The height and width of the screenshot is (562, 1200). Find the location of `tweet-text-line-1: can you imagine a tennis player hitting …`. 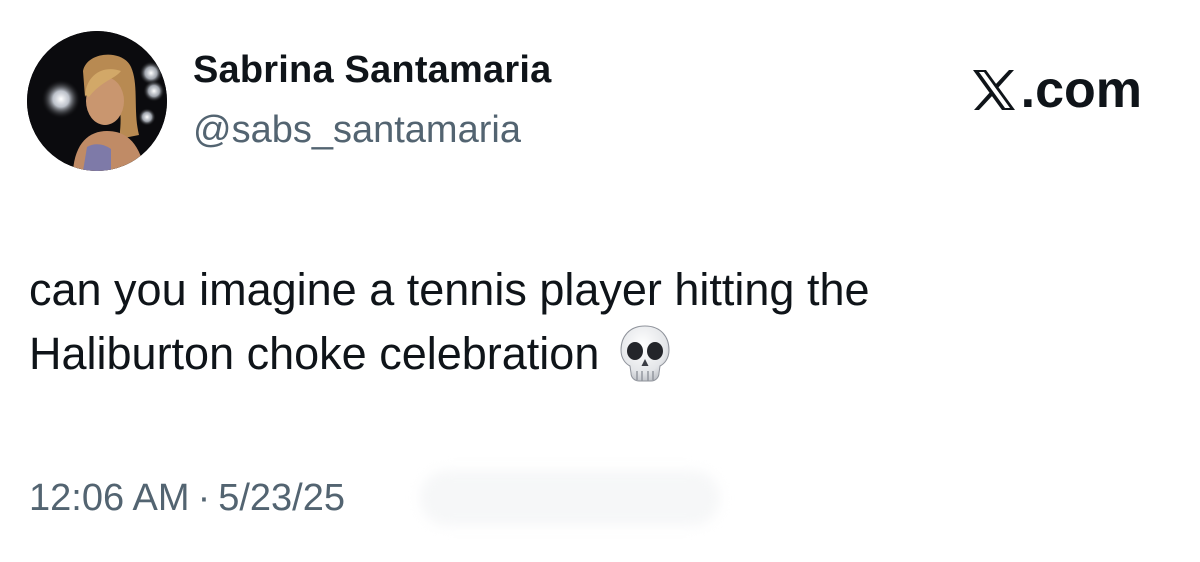

tweet-text-line-1: can you imagine a tennis player hitting … is located at coordinates (449, 289).